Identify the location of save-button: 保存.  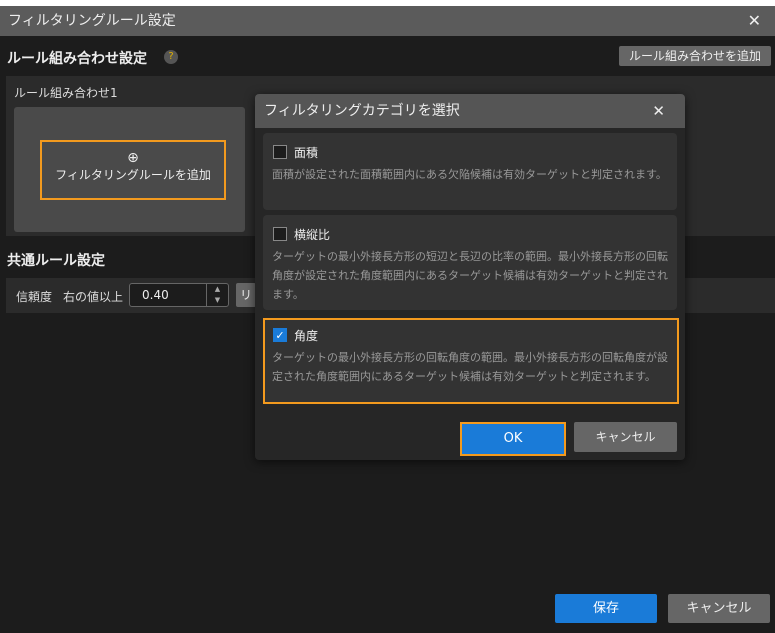
(606, 608).